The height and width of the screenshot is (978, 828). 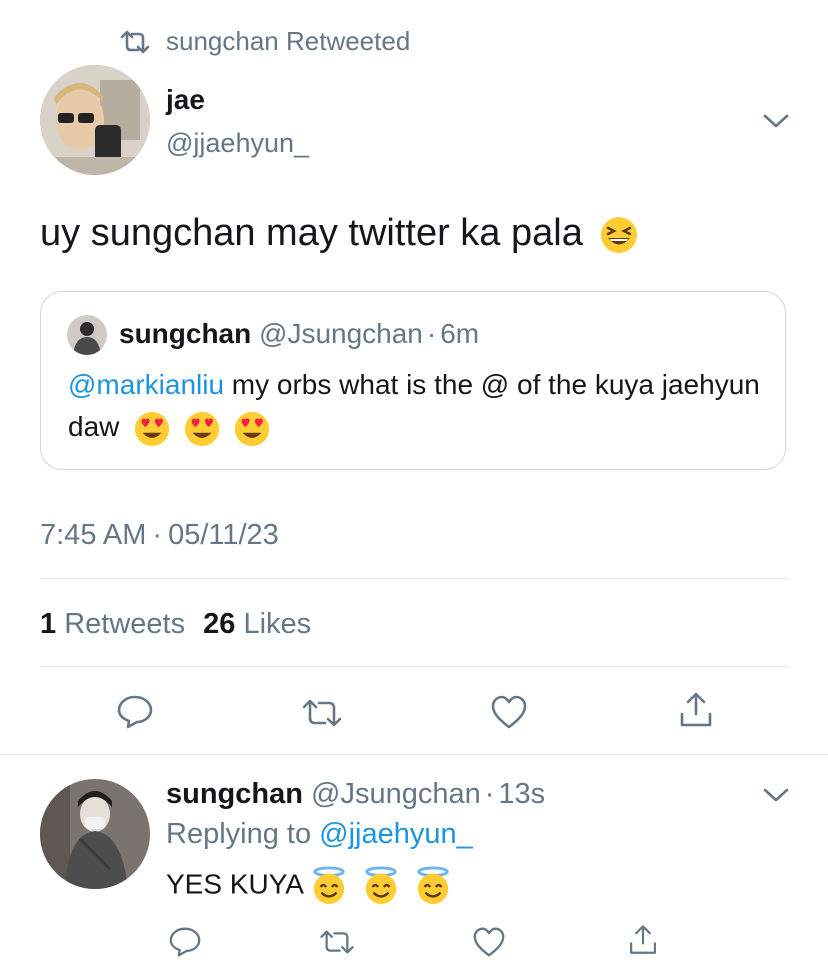 I want to click on likes-count: 26, so click(x=219, y=624).